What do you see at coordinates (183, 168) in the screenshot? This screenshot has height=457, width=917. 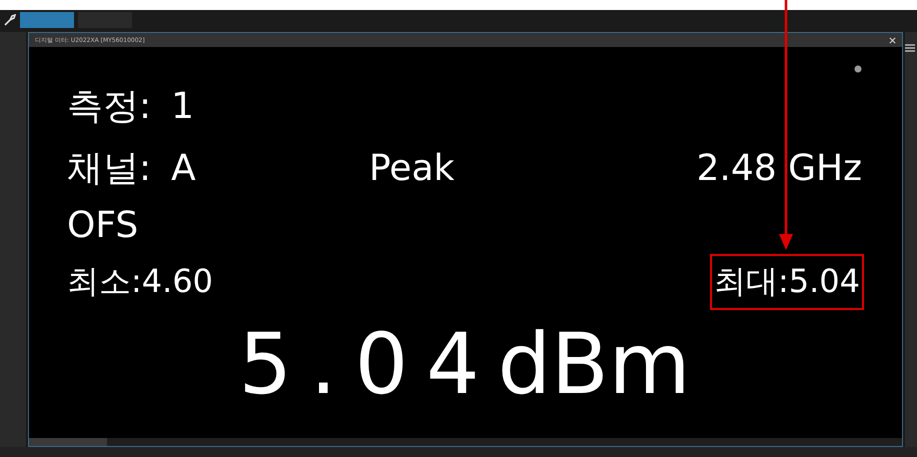 I see `channel-value: A` at bounding box center [183, 168].